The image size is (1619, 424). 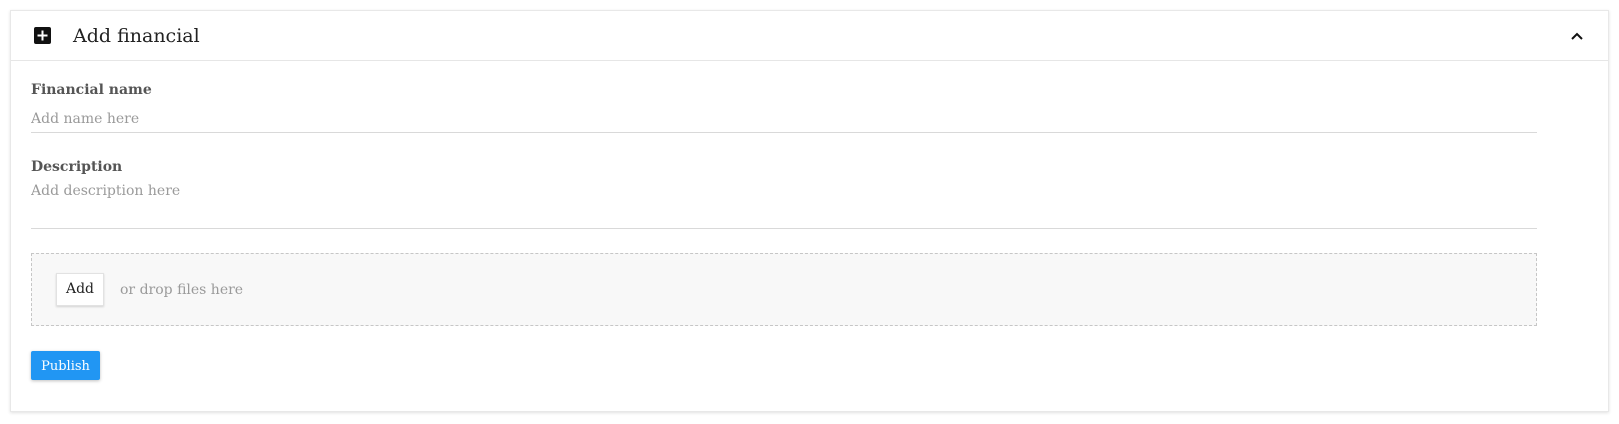 I want to click on panel-header: Add financial, so click(x=809, y=36).